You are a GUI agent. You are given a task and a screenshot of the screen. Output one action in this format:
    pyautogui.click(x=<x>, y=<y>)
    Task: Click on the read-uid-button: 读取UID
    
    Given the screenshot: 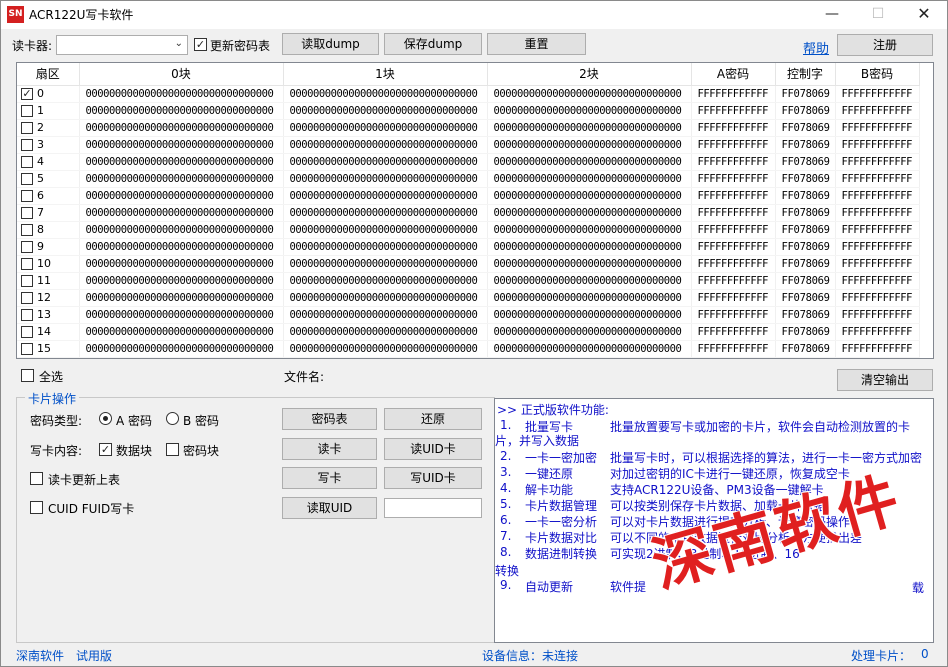 What is the action you would take?
    pyautogui.click(x=329, y=508)
    